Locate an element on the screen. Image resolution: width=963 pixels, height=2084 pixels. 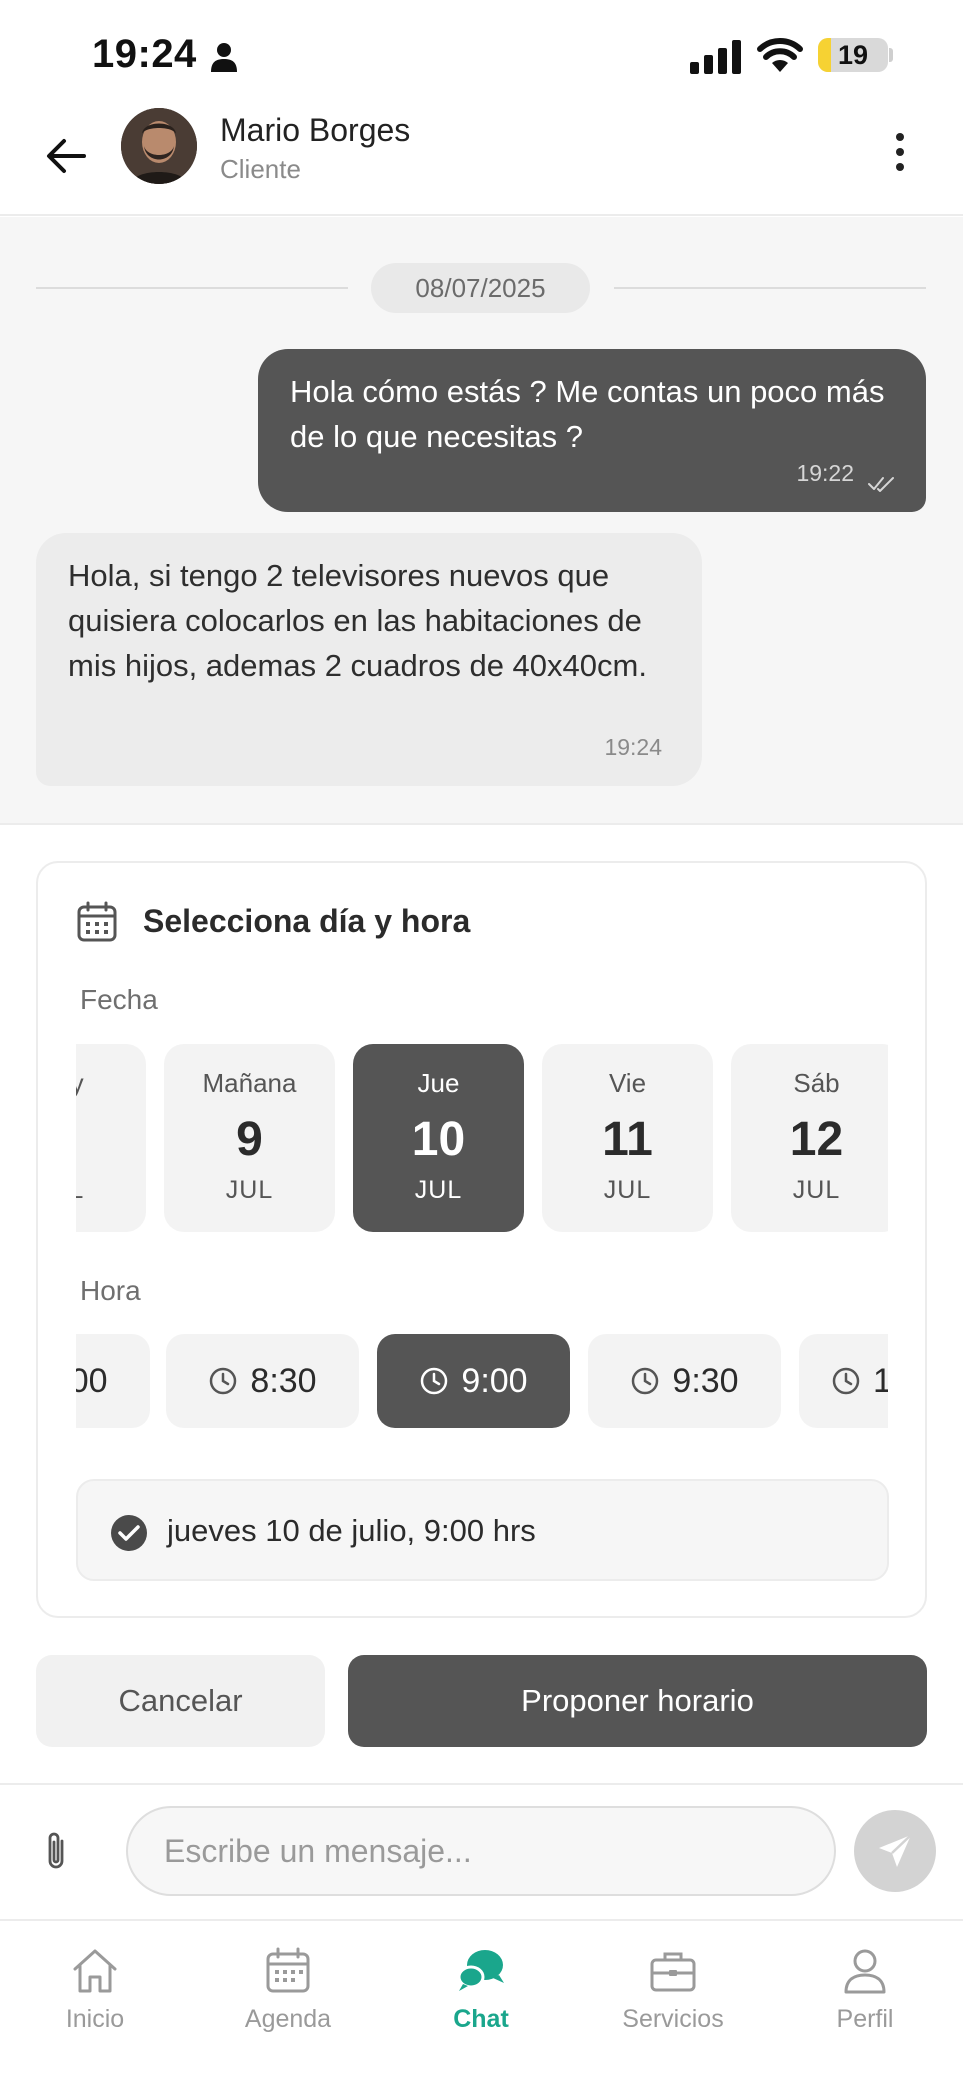
battery-indicator: 19 is located at coordinates (853, 55).